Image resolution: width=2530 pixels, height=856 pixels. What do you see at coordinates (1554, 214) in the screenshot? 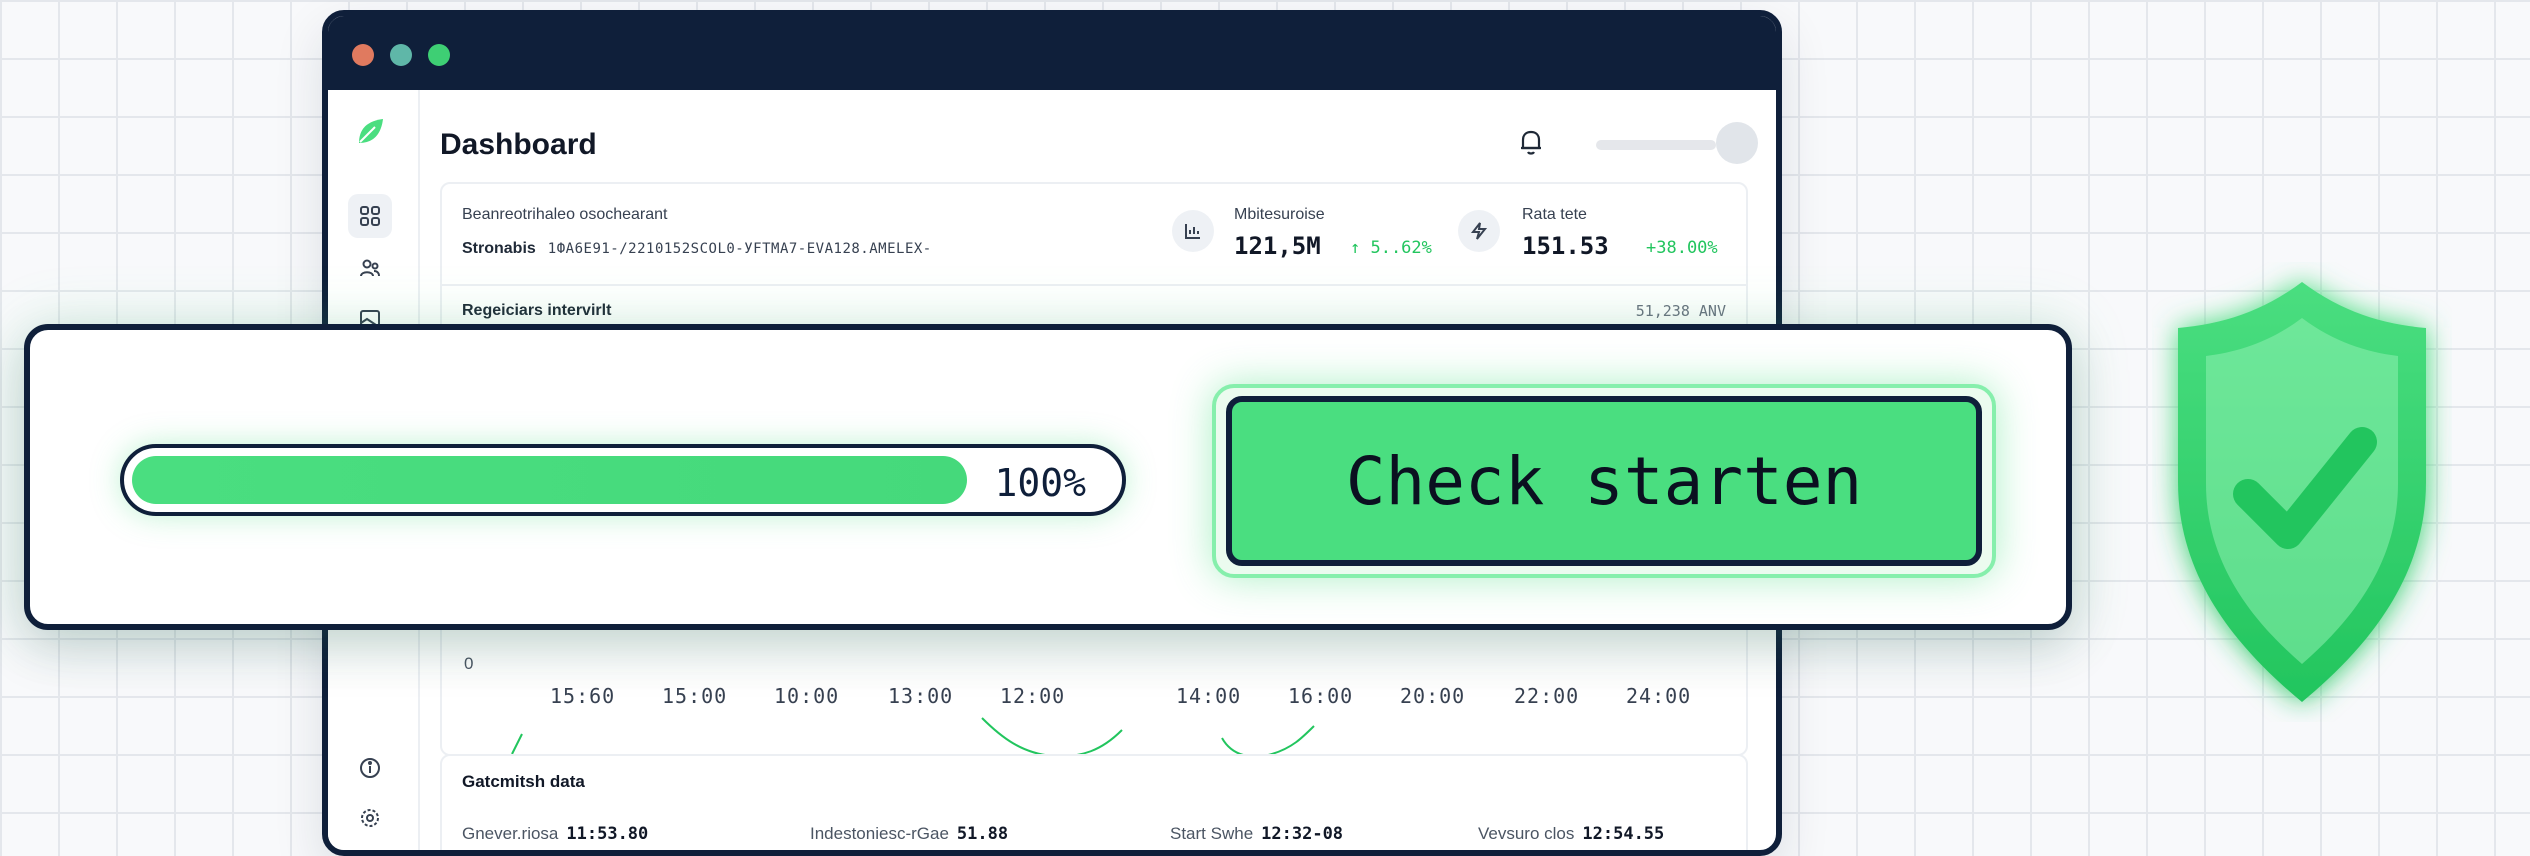
I see `metric2-label: Rata tete` at bounding box center [1554, 214].